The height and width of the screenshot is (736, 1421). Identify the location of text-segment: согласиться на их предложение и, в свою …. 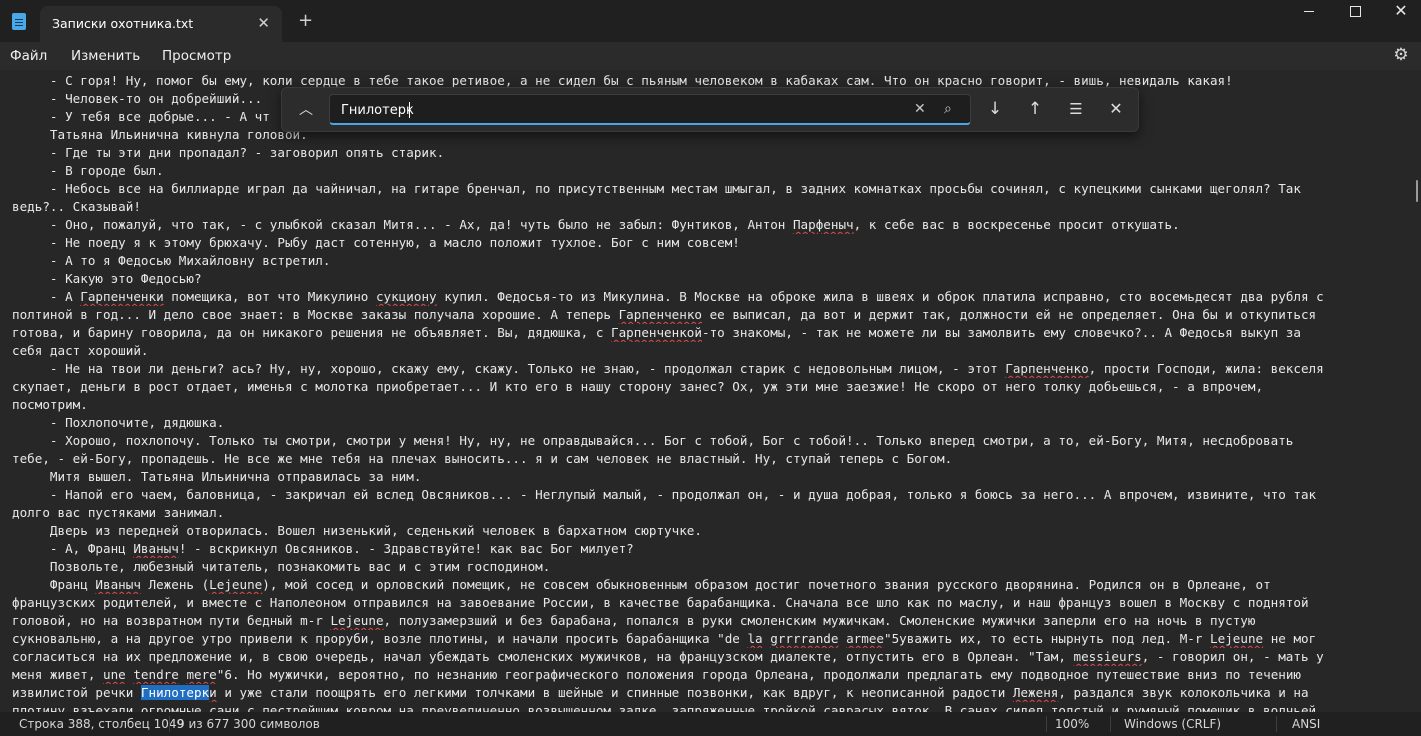
(543, 656).